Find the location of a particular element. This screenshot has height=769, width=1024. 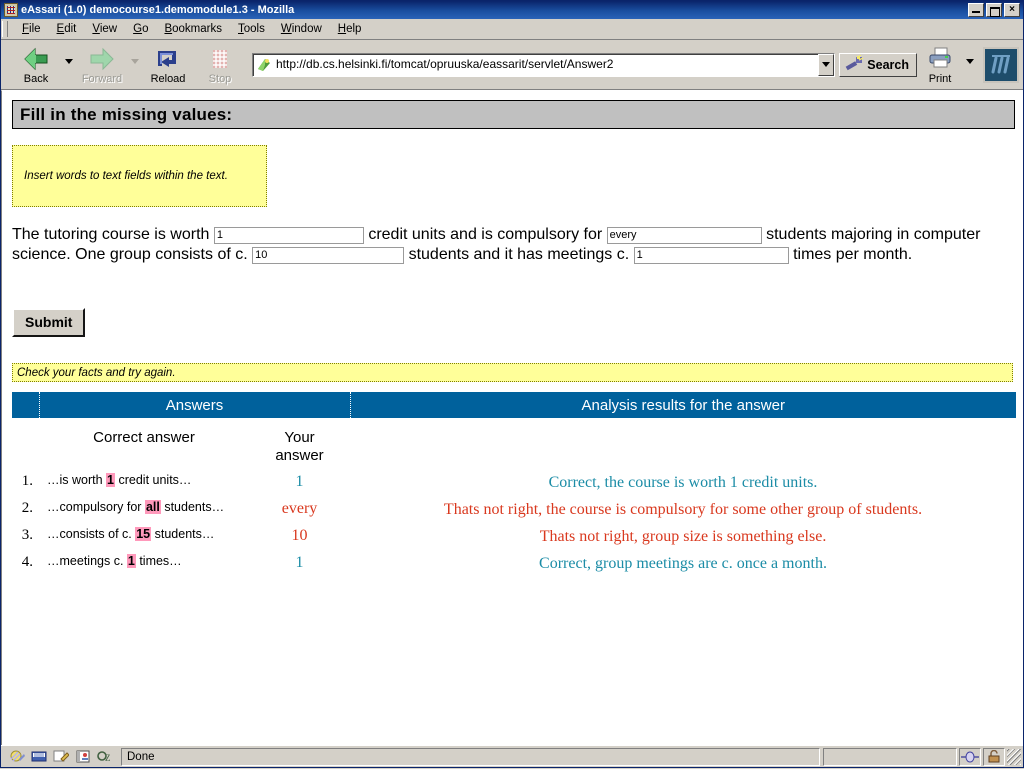

close-button: × is located at coordinates (1012, 10).